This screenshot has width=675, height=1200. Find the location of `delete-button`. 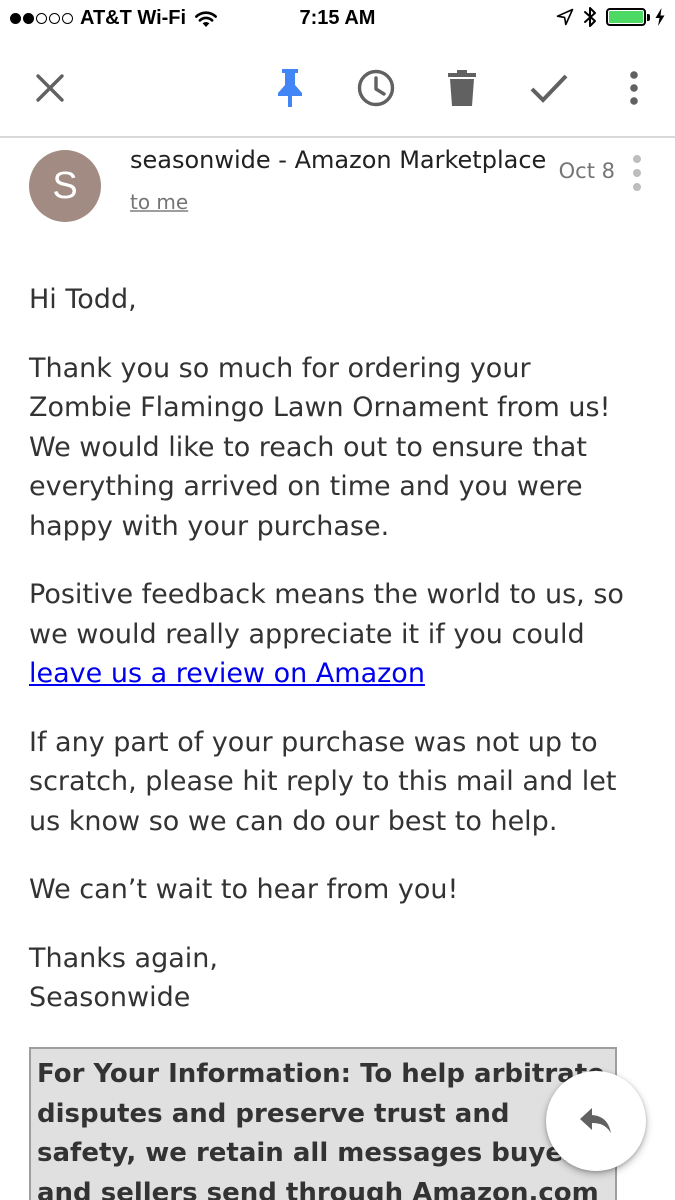

delete-button is located at coordinates (462, 88).